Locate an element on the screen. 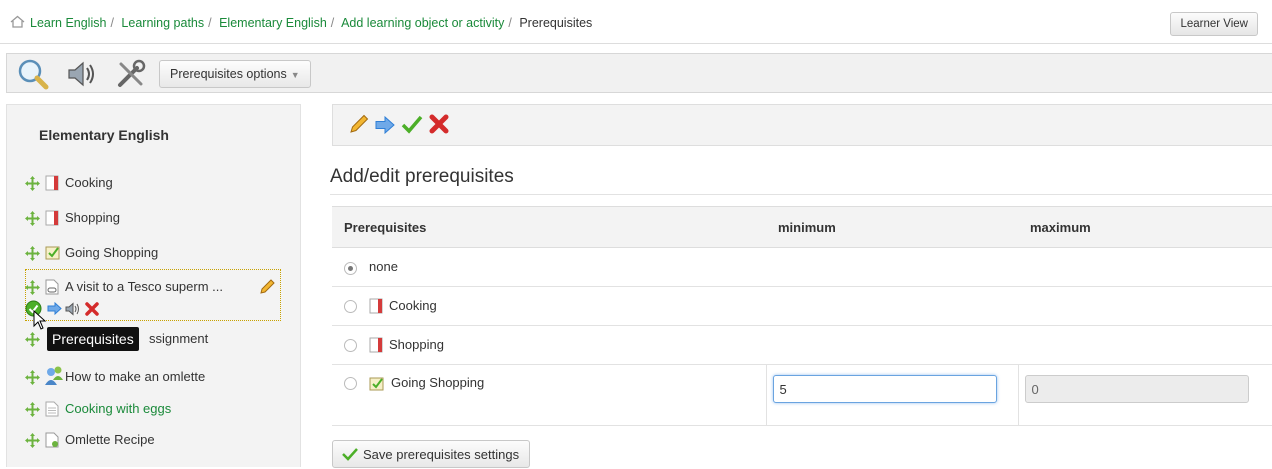  mouse-cursor-icon is located at coordinates (40, 320).